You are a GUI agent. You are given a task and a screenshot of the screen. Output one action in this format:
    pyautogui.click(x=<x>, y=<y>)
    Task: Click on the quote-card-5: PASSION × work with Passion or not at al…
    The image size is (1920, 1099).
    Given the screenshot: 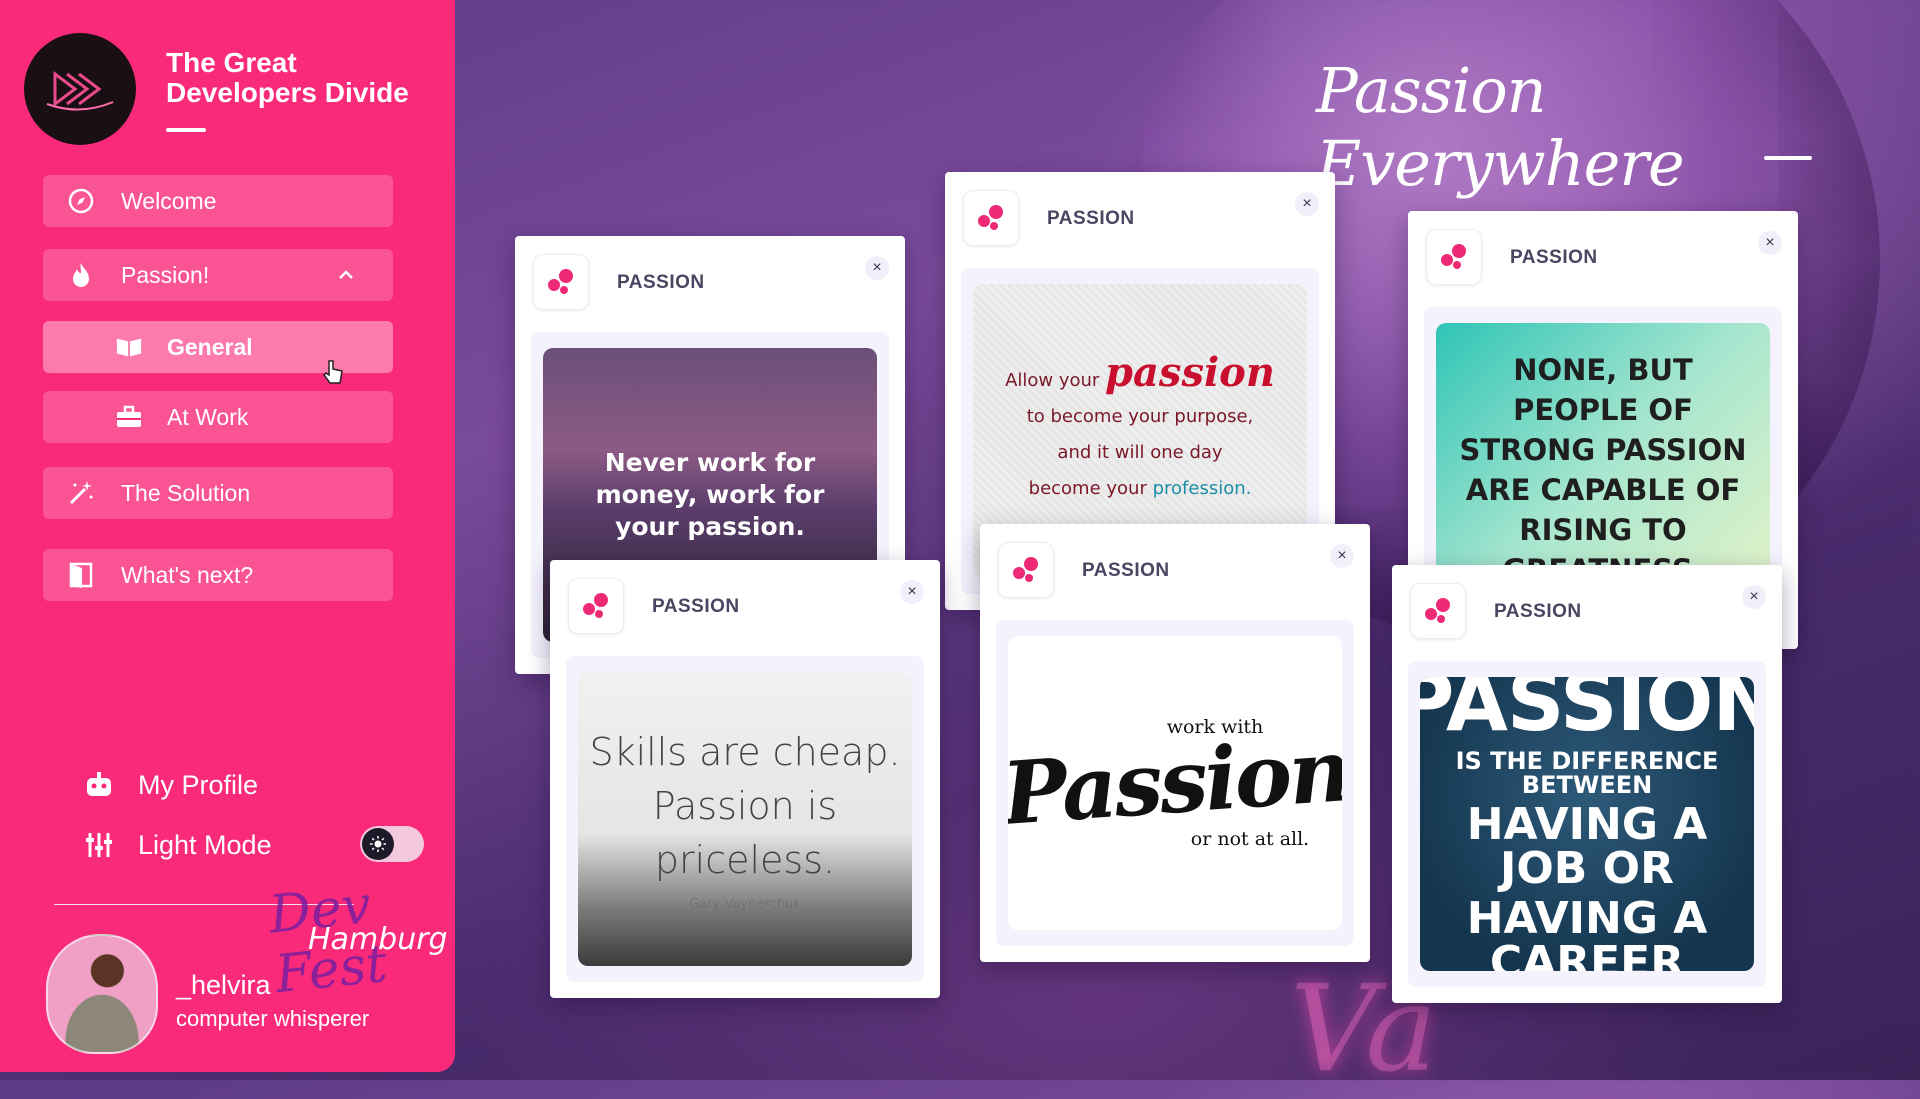 What is the action you would take?
    pyautogui.click(x=1175, y=743)
    